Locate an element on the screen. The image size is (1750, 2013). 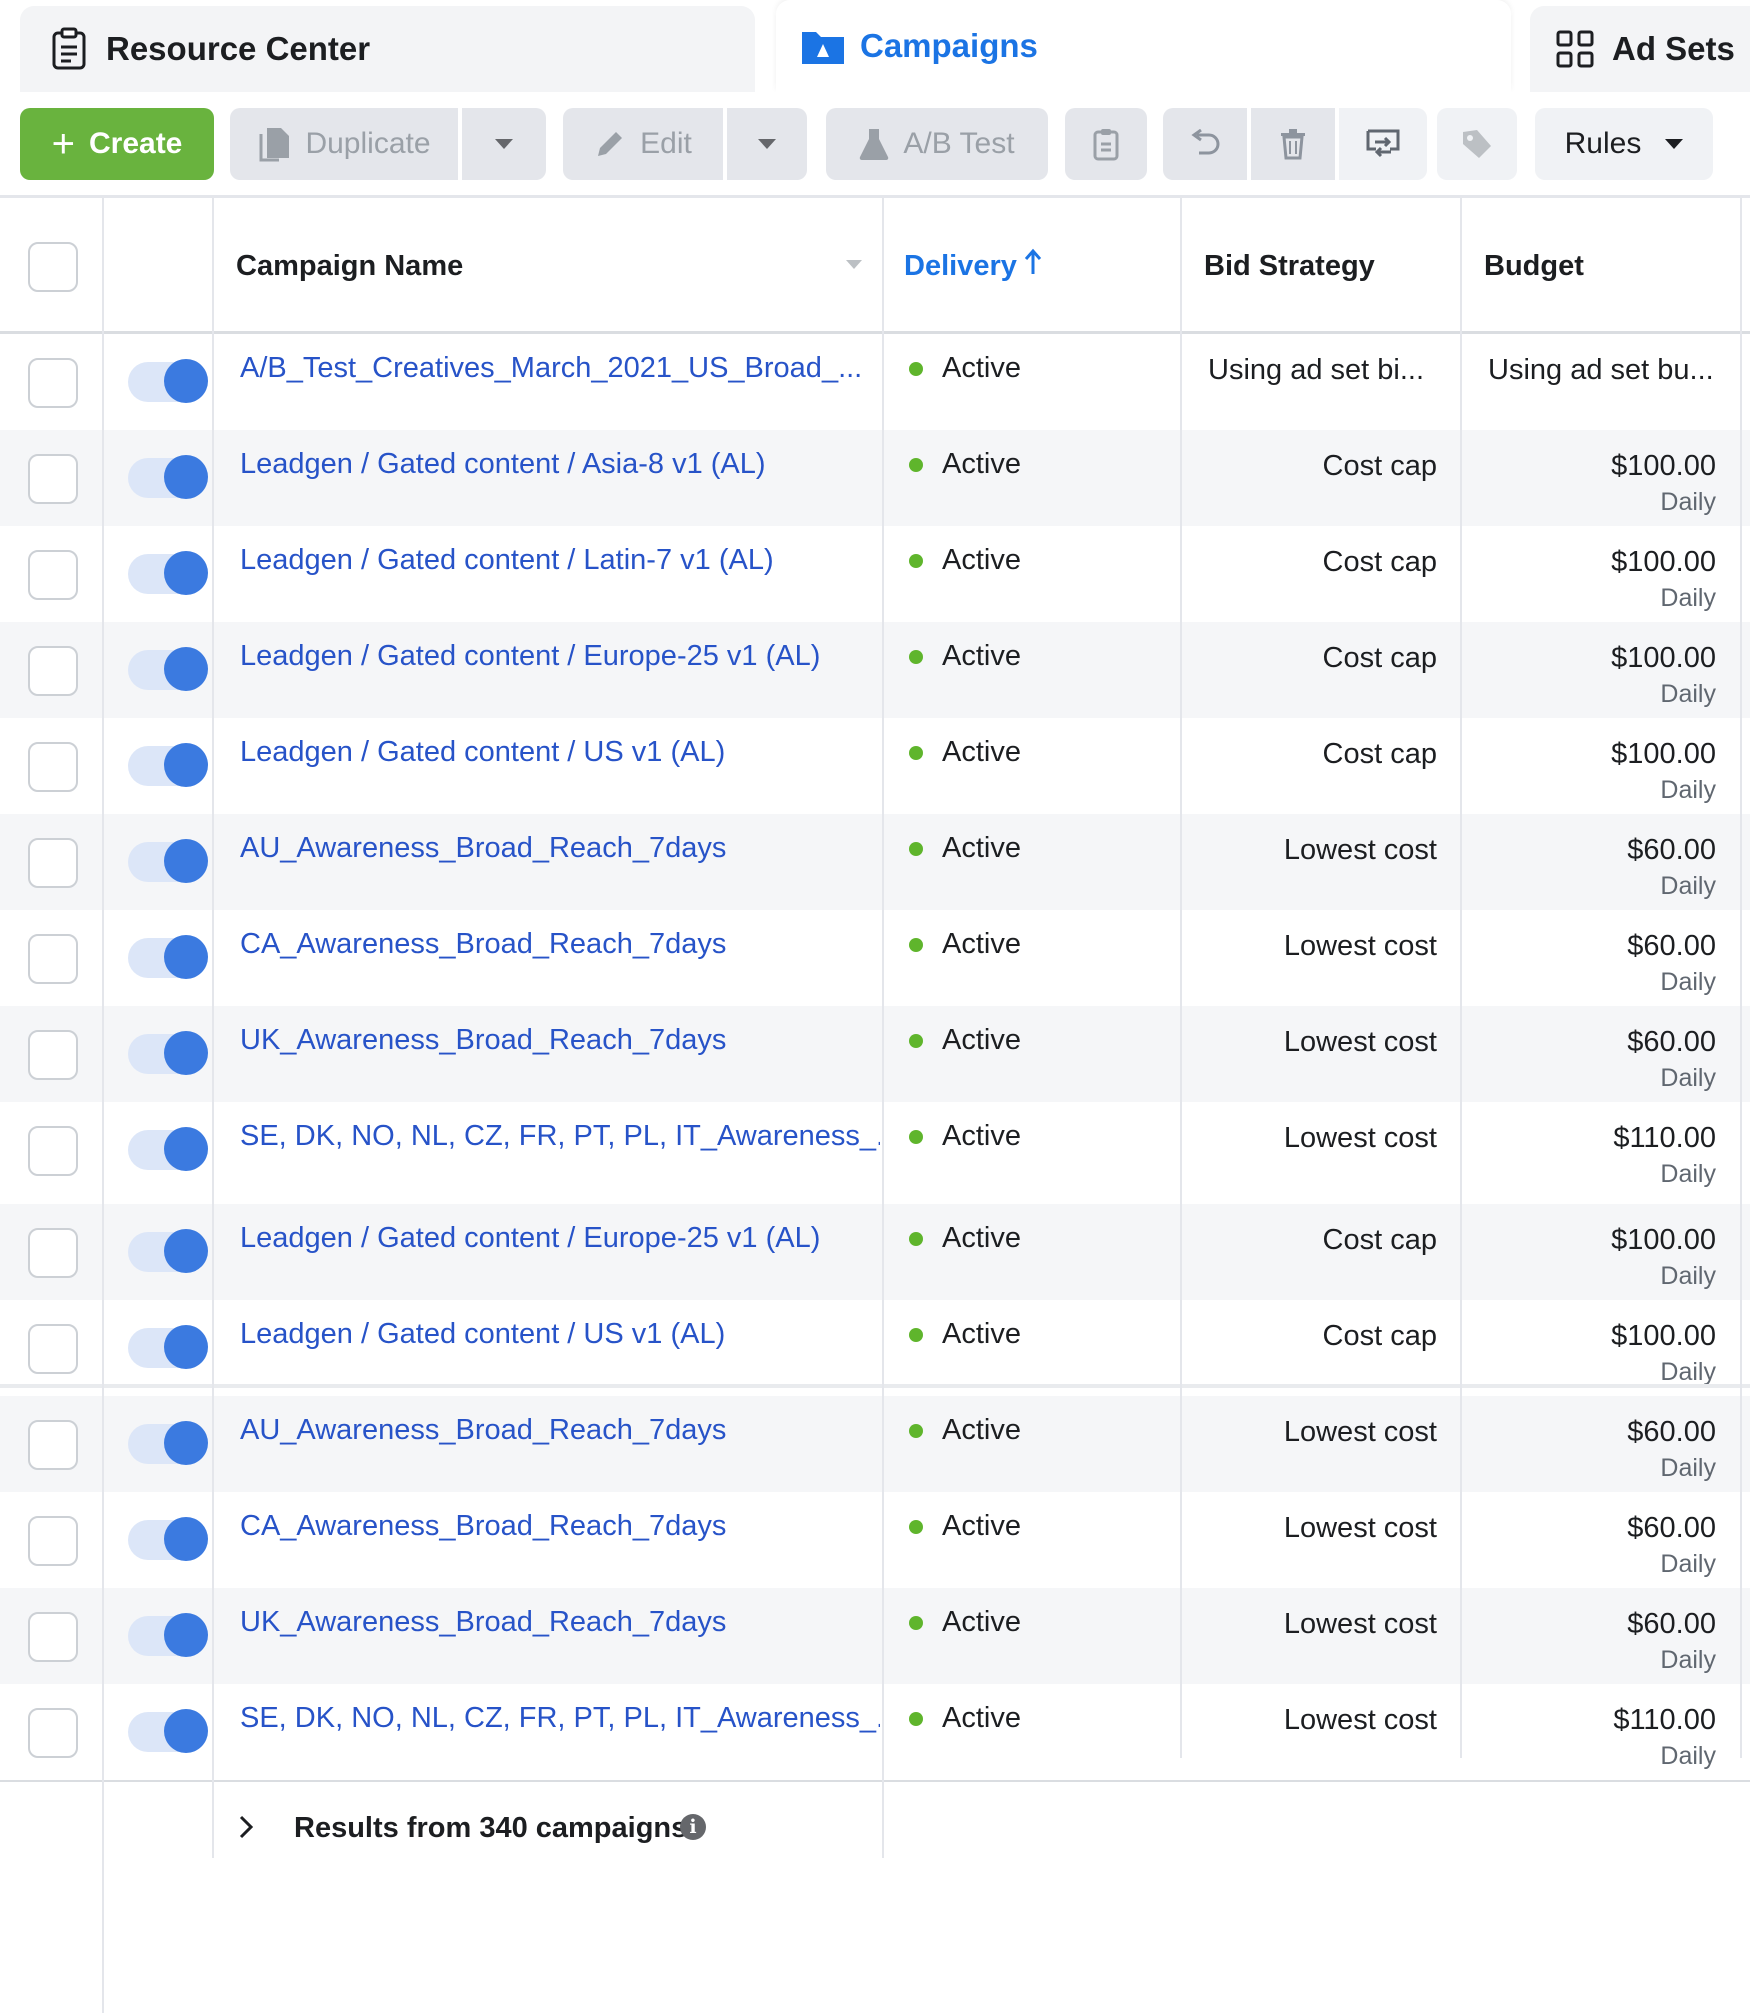
column-header-bid-strategy: Bid Strategy is located at coordinates (1289, 266).